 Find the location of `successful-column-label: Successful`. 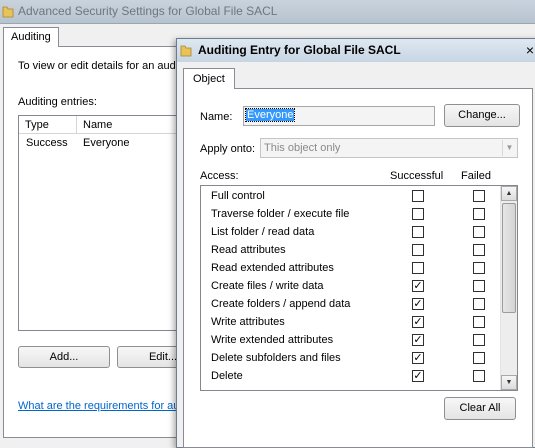

successful-column-label: Successful is located at coordinates (417, 176).